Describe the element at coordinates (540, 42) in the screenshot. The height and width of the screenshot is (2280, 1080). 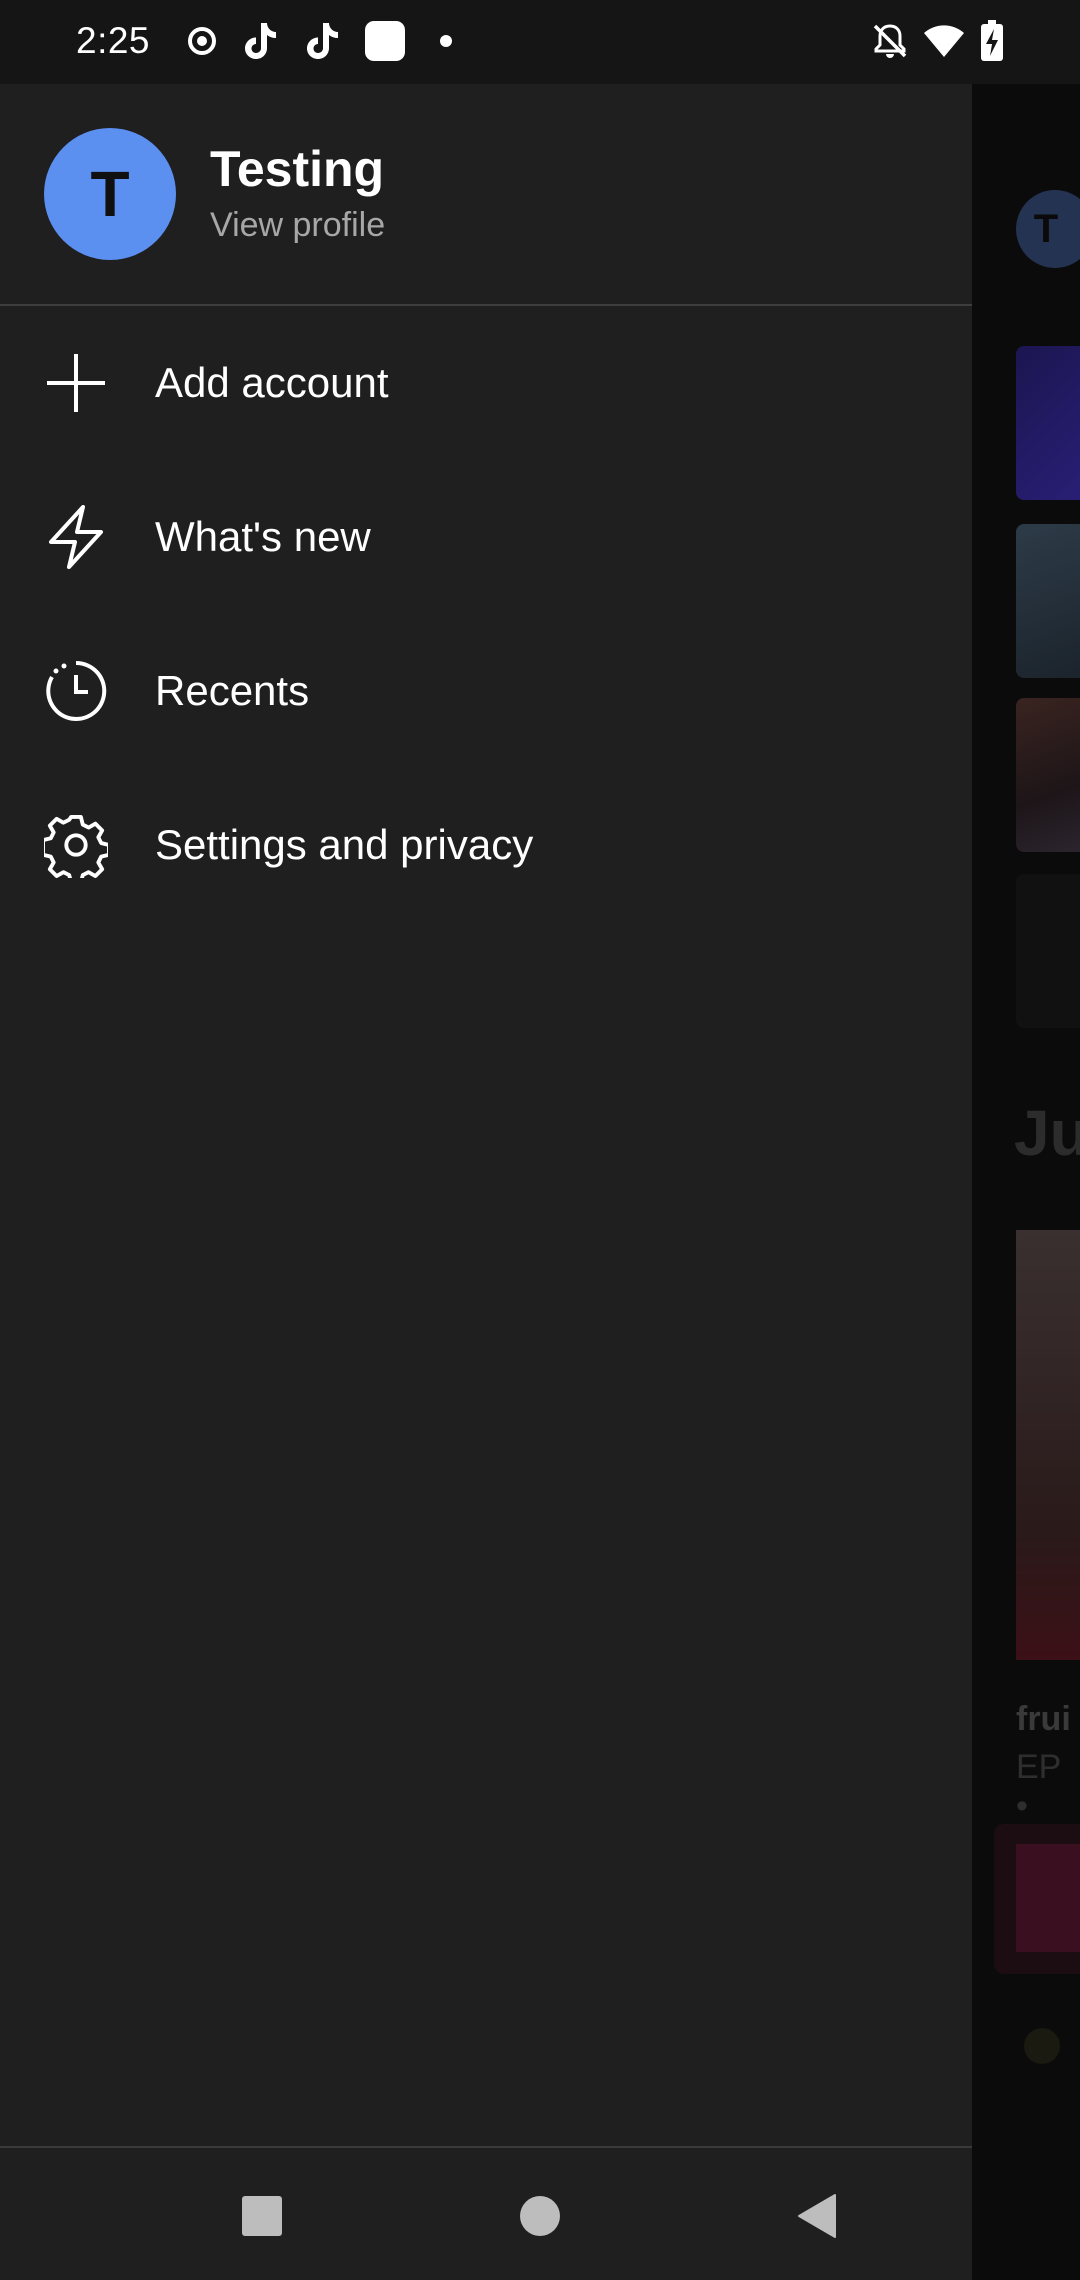
I see `status-bar: 2:25` at that location.